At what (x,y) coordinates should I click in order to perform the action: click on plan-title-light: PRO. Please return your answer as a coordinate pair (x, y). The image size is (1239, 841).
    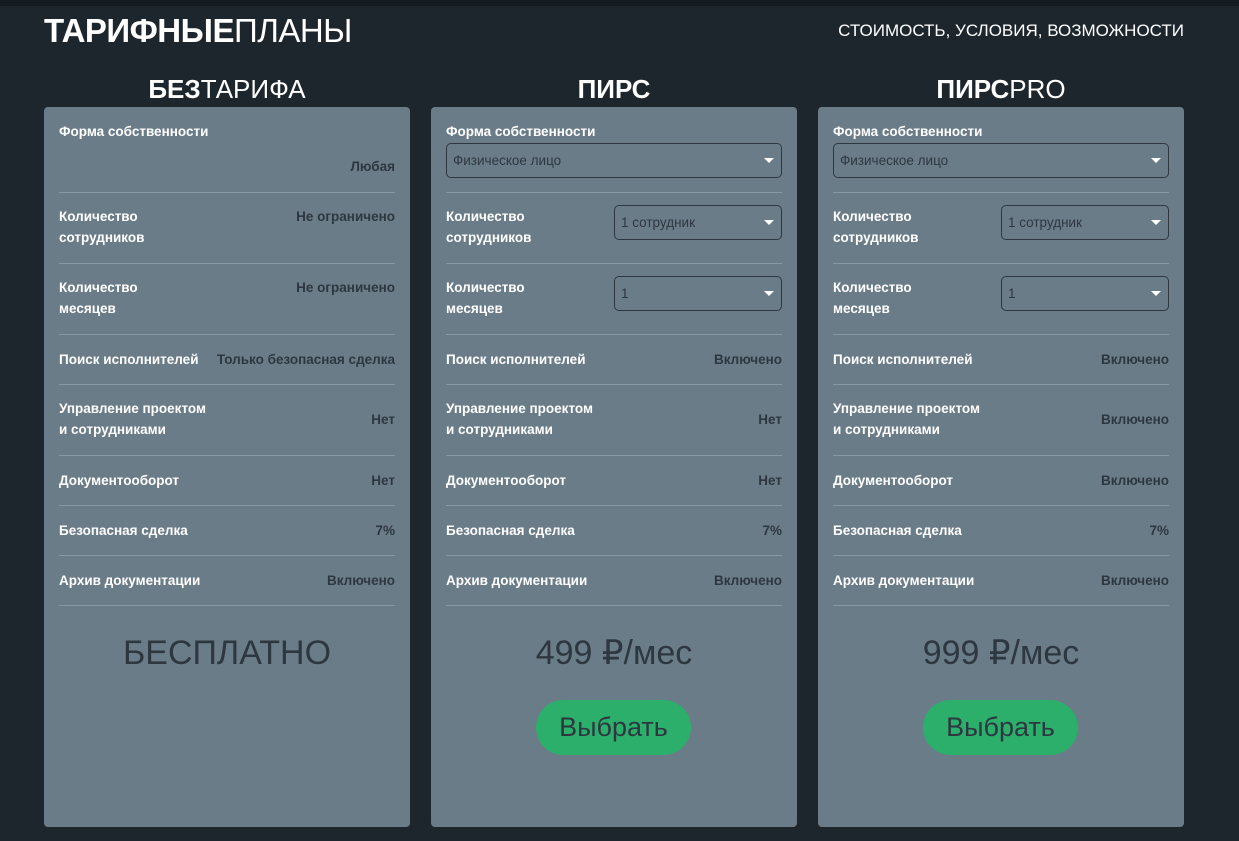
    Looking at the image, I should click on (1037, 89).